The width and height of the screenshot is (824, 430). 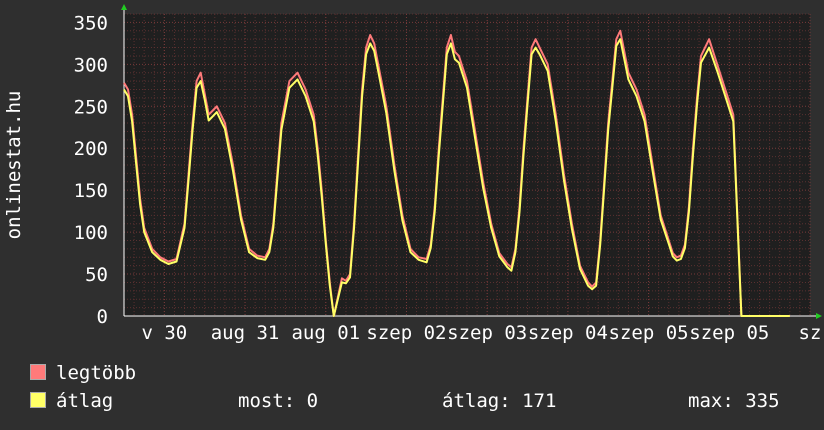 I want to click on x-tick-label: sz, so click(x=810, y=333).